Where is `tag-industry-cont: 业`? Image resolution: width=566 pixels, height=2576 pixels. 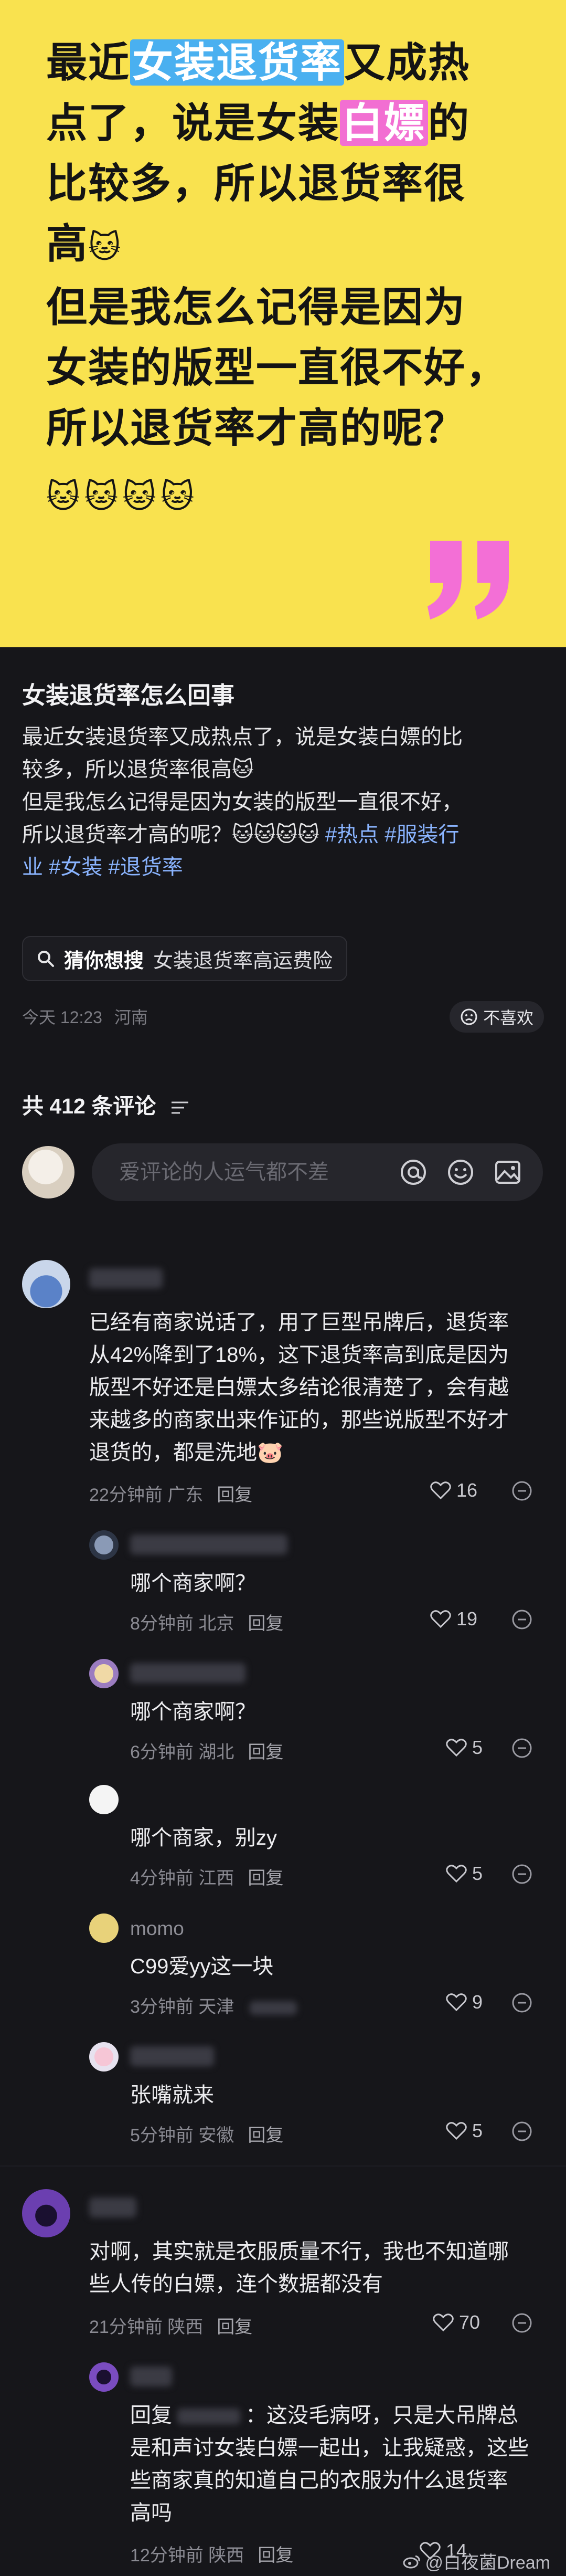 tag-industry-cont: 业 is located at coordinates (32, 868).